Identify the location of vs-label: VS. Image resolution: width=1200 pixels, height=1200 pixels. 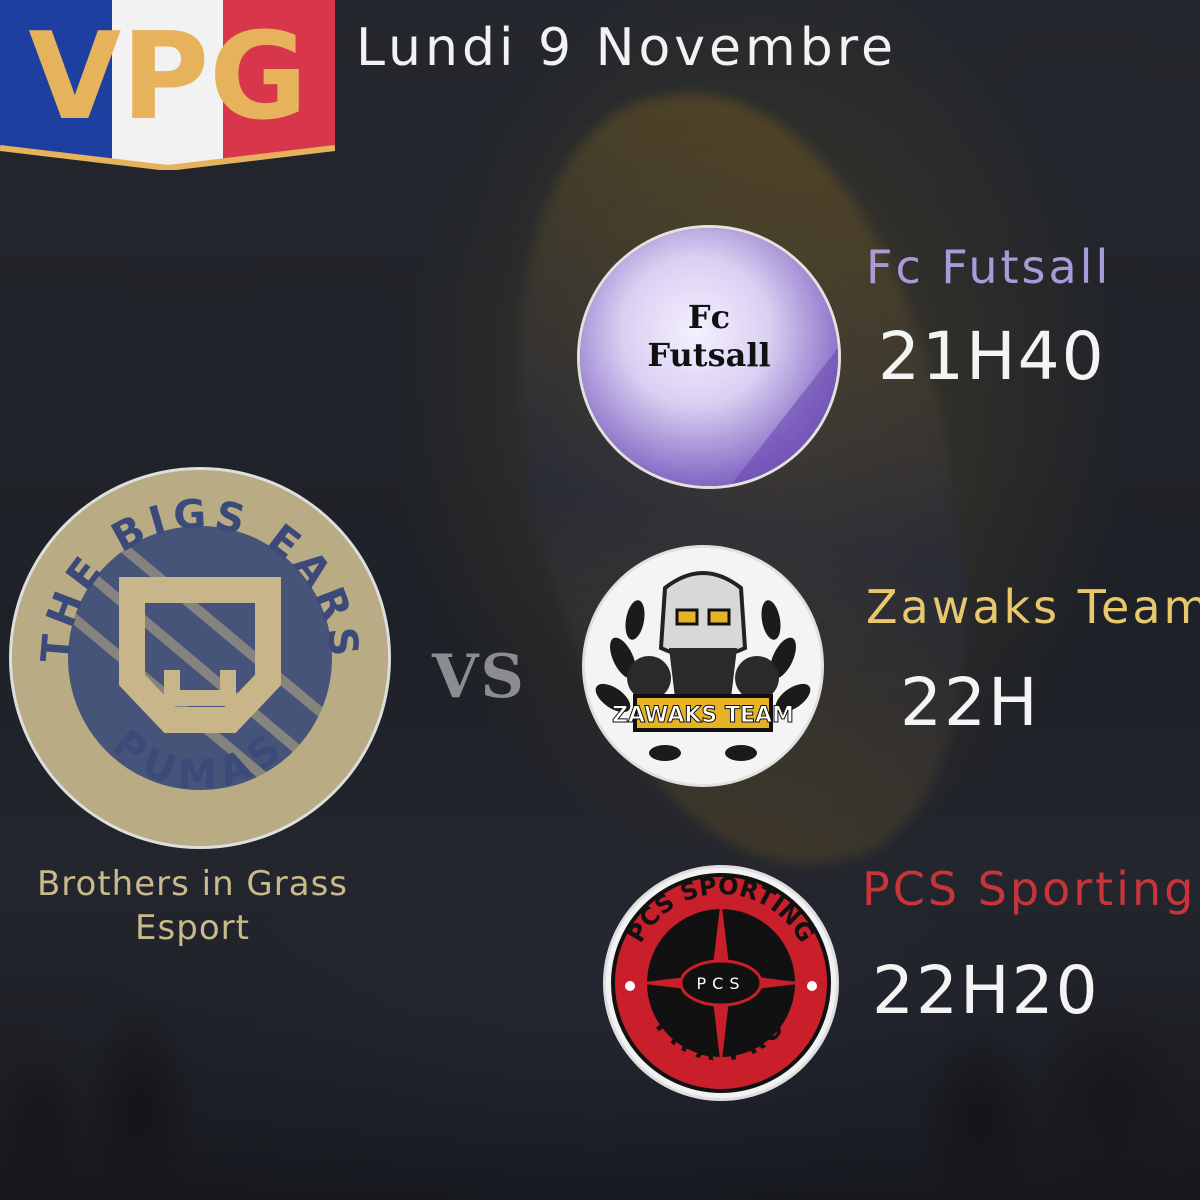
(479, 677).